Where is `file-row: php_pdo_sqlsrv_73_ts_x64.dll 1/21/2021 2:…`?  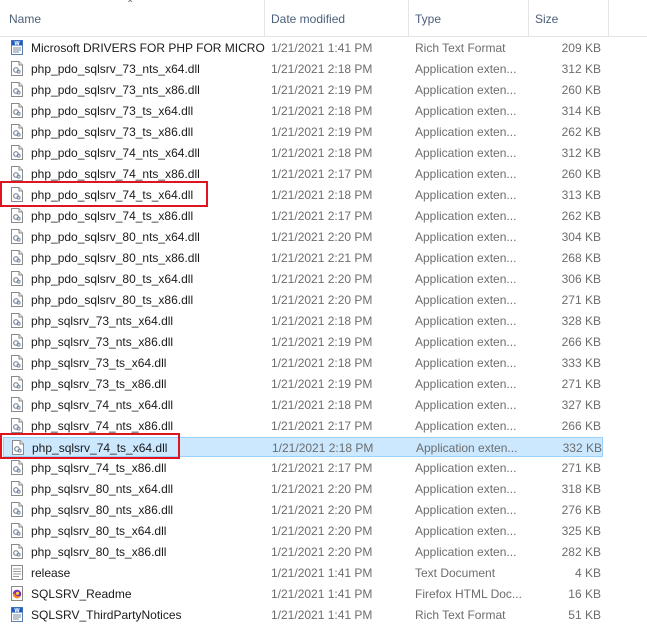
file-row: php_pdo_sqlsrv_73_ts_x64.dll 1/21/2021 2:… is located at coordinates (303, 111).